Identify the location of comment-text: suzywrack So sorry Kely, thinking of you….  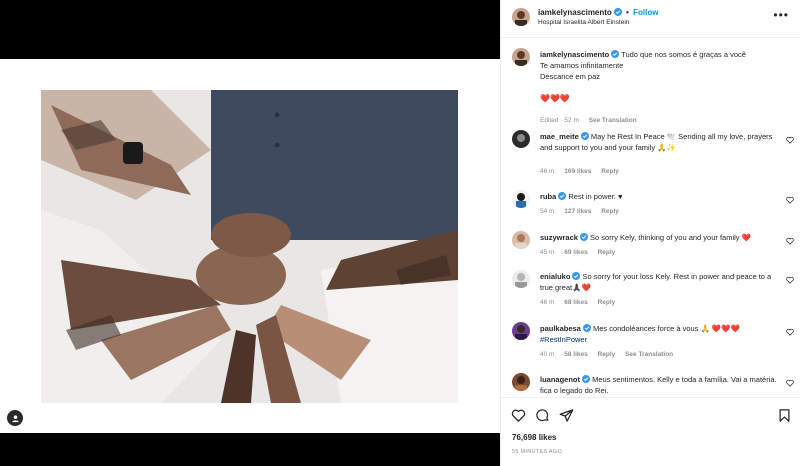
(660, 237).